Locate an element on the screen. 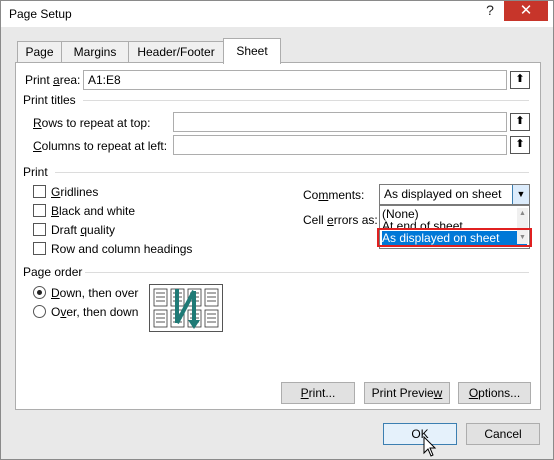 The width and height of the screenshot is (554, 460). gridlines-checkbox is located at coordinates (39, 191).